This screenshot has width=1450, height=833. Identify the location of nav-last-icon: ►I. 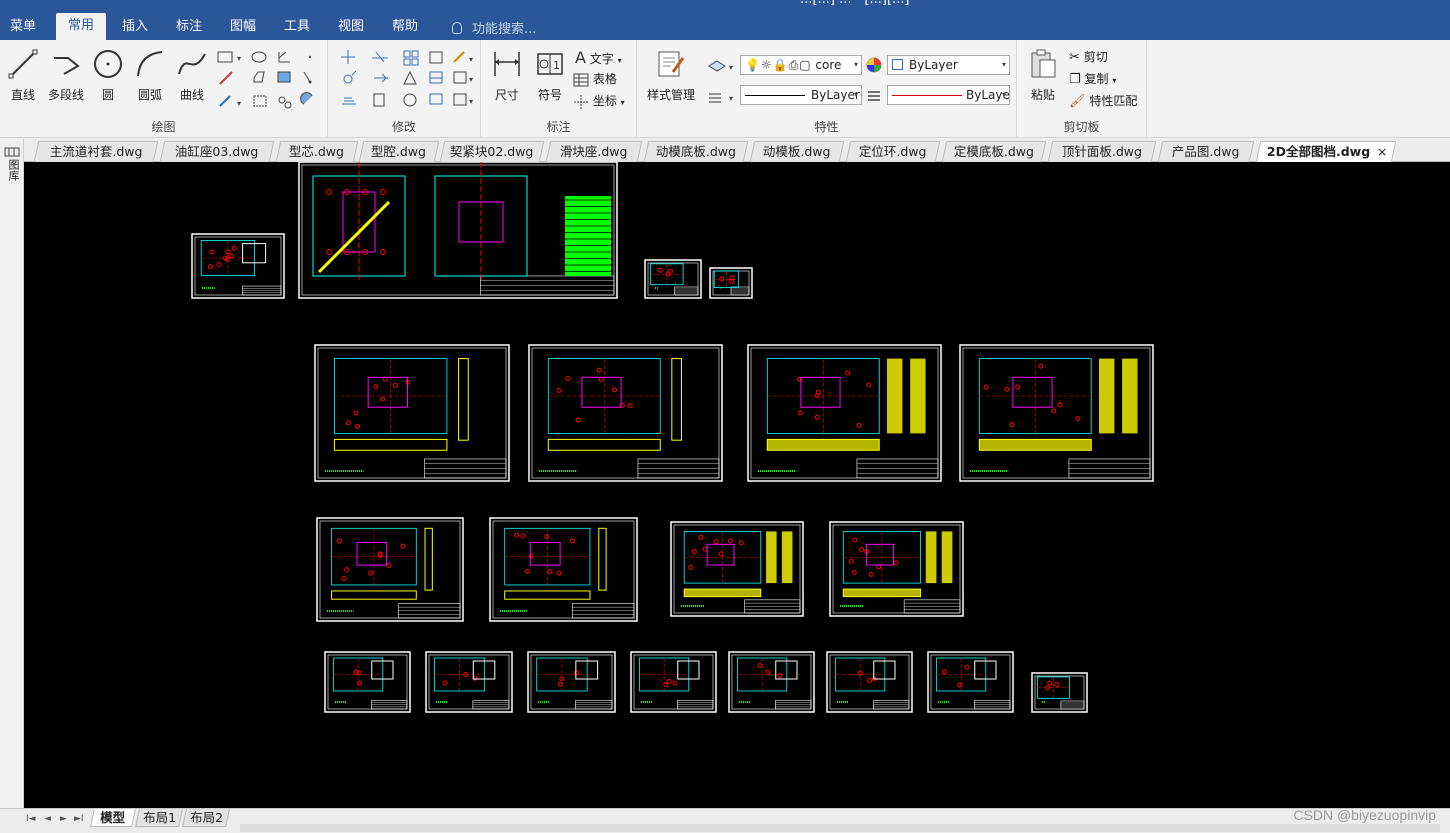
(79, 819).